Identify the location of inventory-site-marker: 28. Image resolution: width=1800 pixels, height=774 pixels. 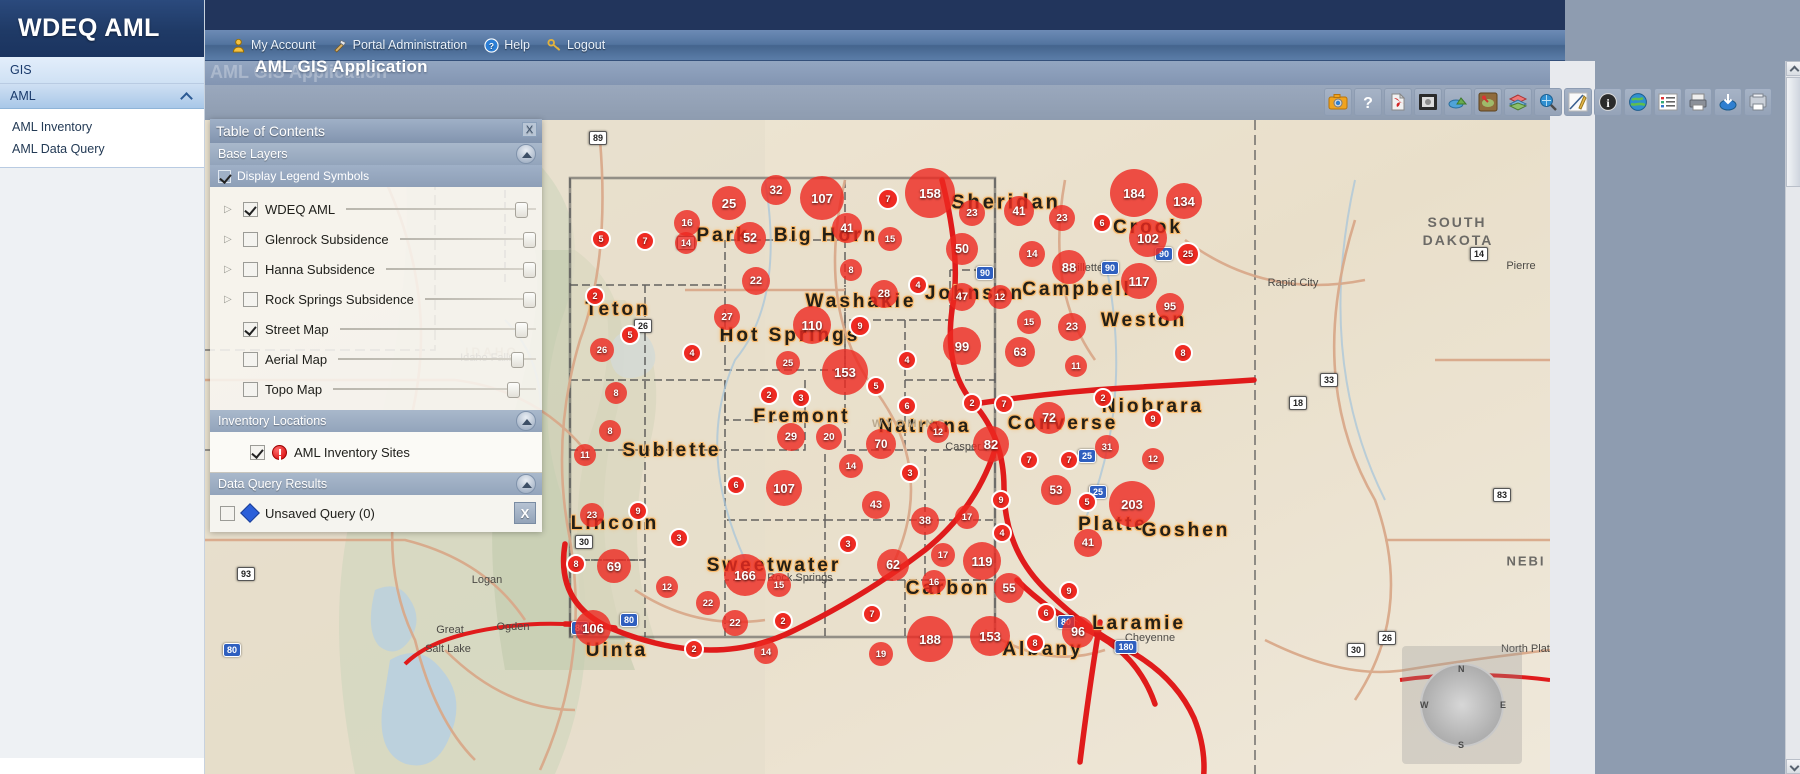
(884, 294).